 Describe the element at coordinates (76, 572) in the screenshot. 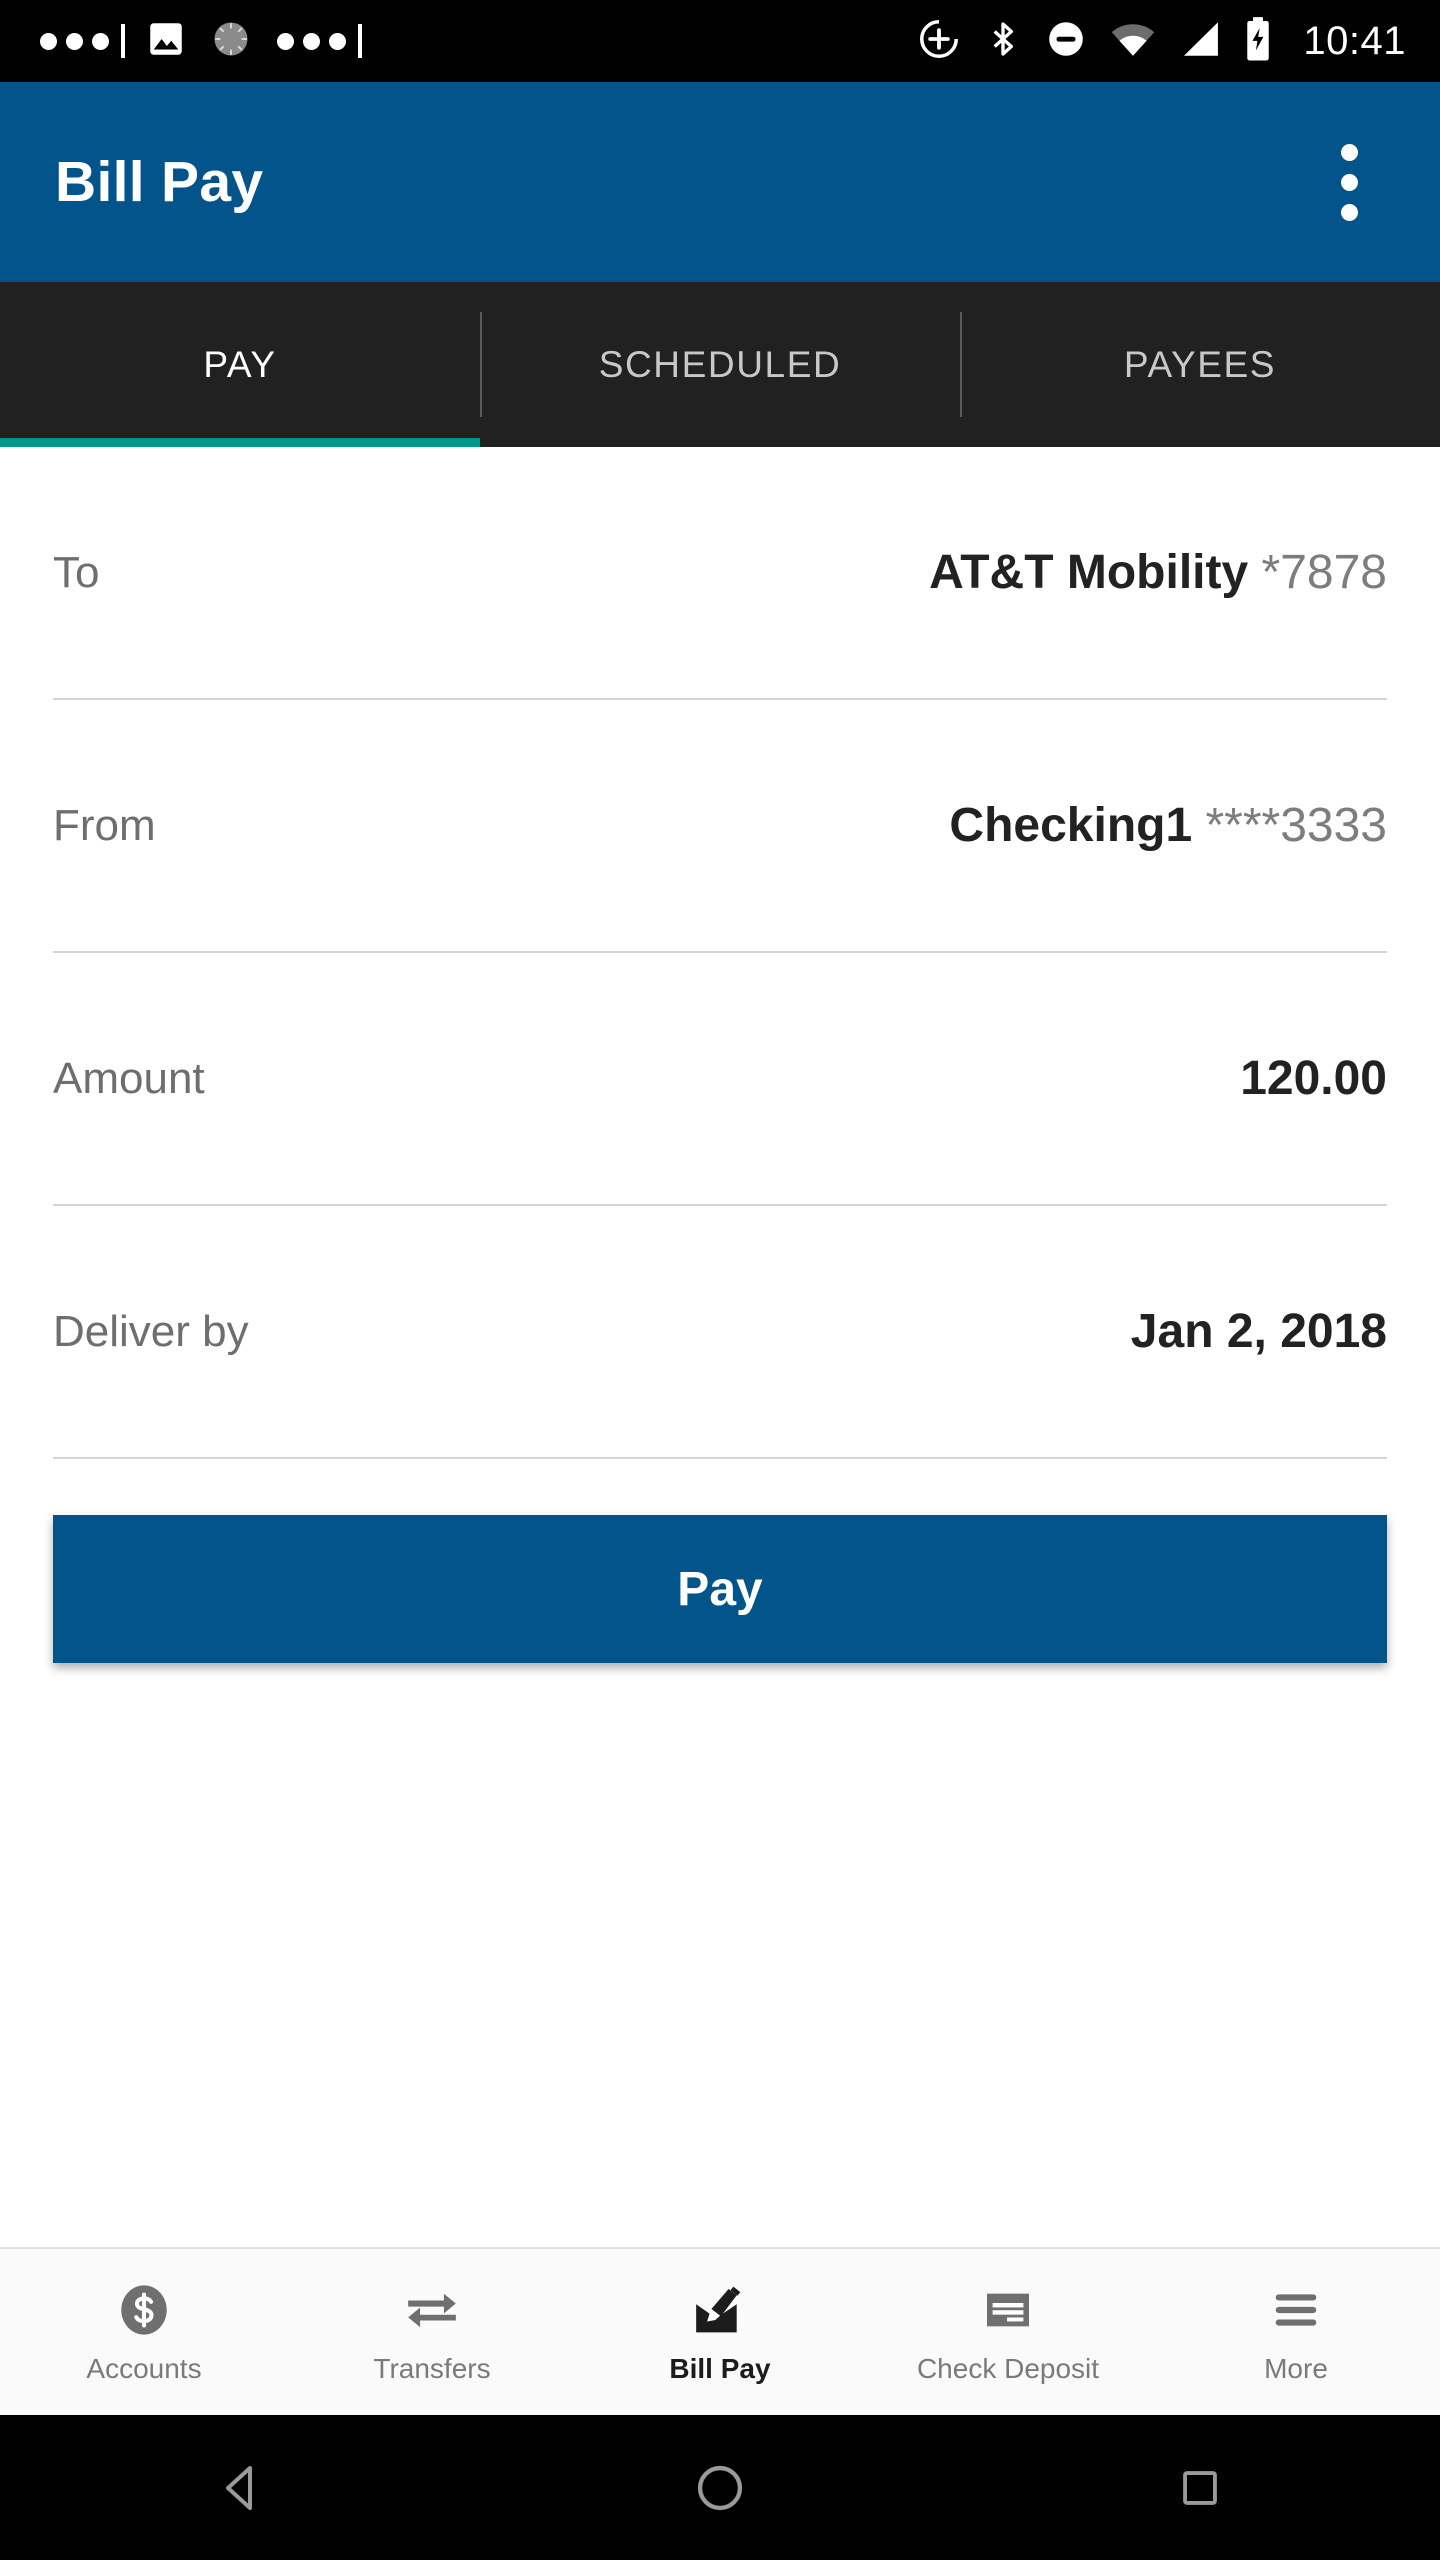

I see `form-row-to-label: To` at that location.